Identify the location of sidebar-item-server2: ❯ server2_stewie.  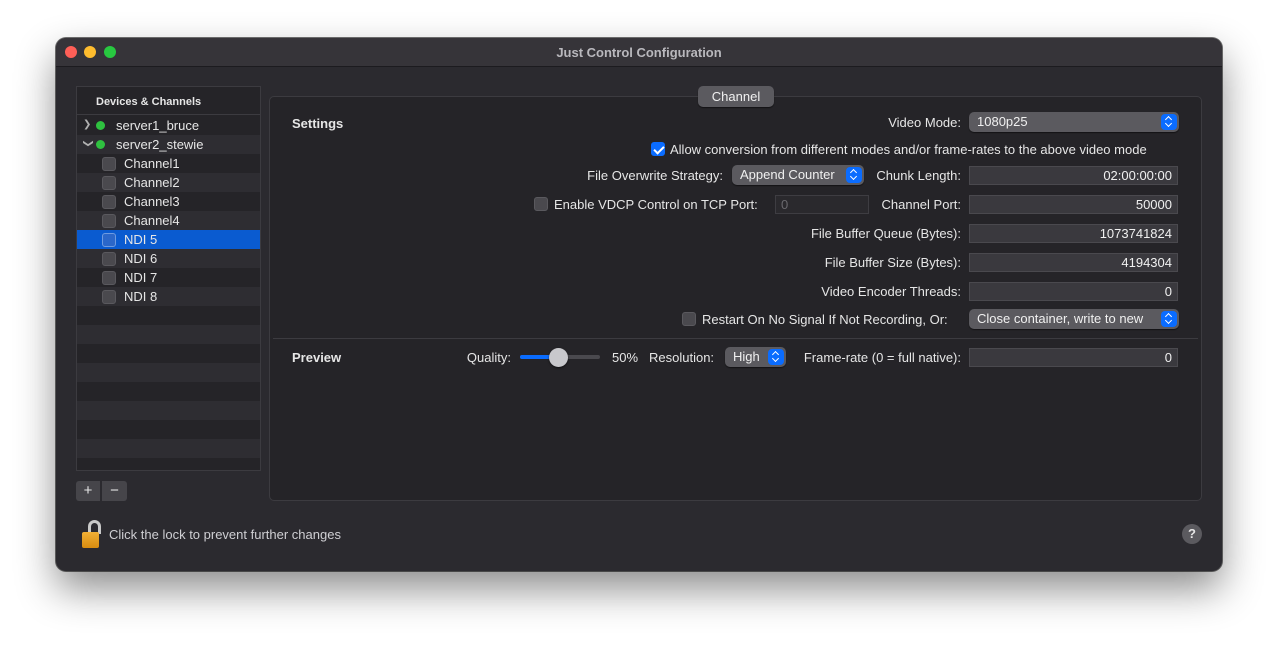
(168, 144).